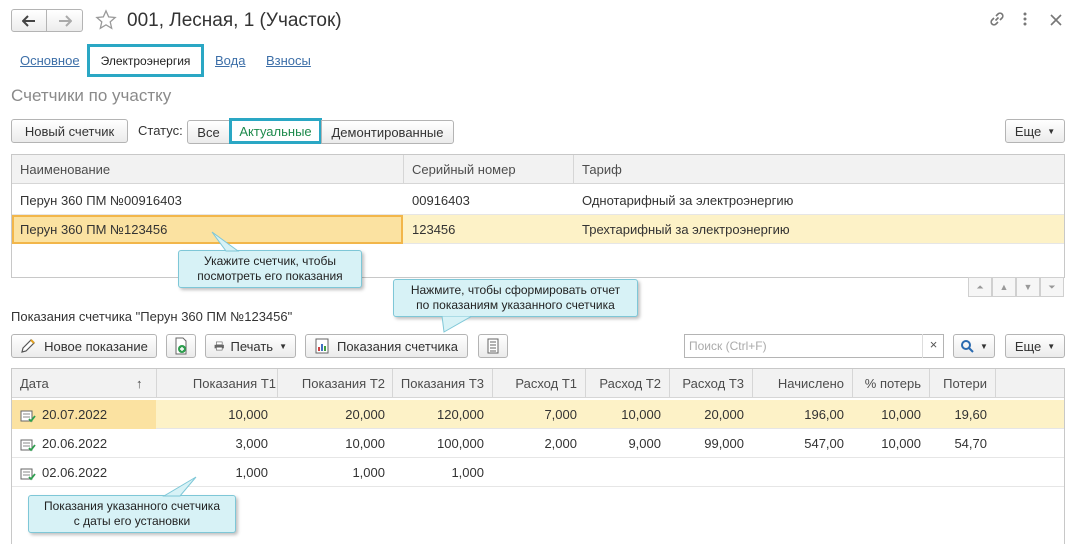 Image resolution: width=1071 pixels, height=544 pixels. Describe the element at coordinates (94, 229) in the screenshot. I see `meter-name: Перун 360 ПМ №123456` at that location.